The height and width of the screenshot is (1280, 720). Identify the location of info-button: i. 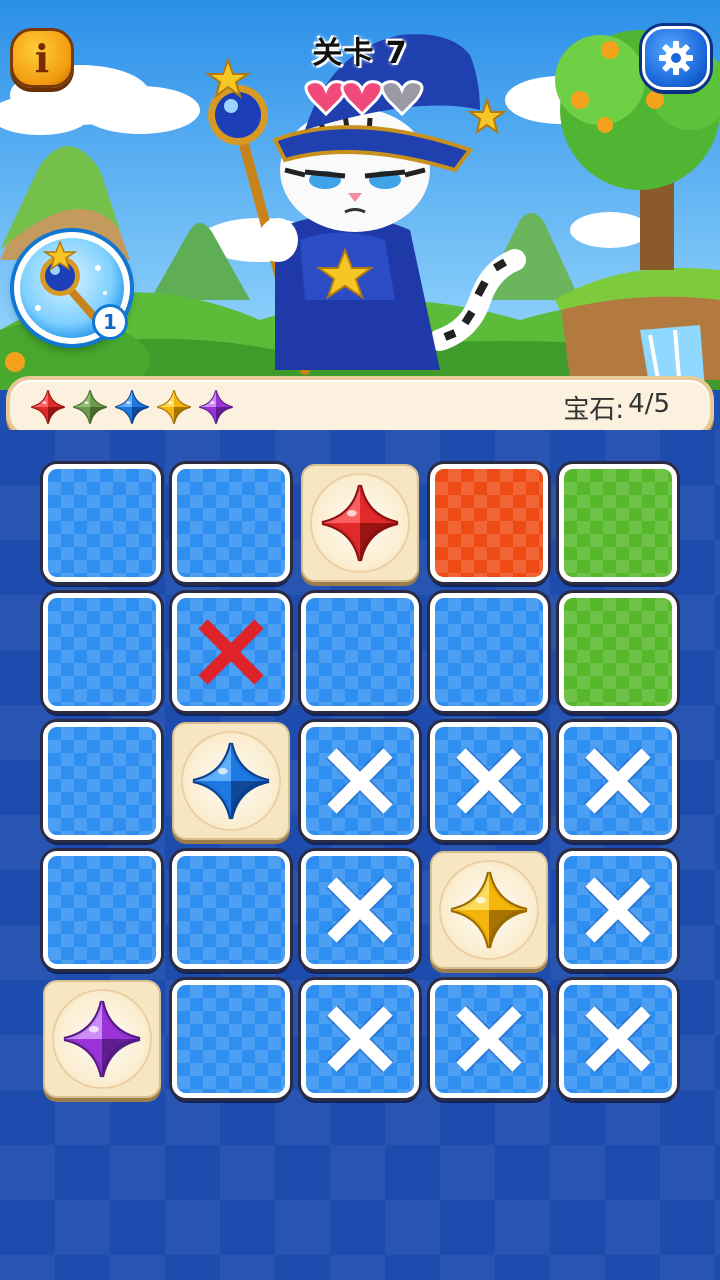
(42, 58).